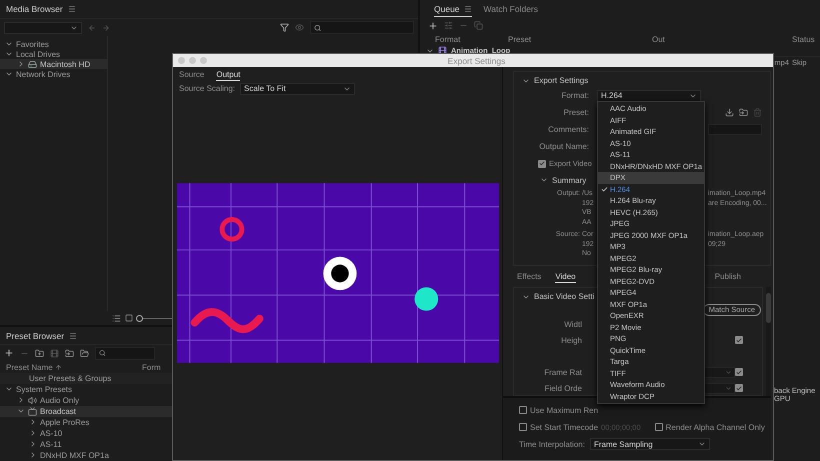  Describe the element at coordinates (53, 54) in the screenshot. I see `tree-item: Local Drives` at that location.